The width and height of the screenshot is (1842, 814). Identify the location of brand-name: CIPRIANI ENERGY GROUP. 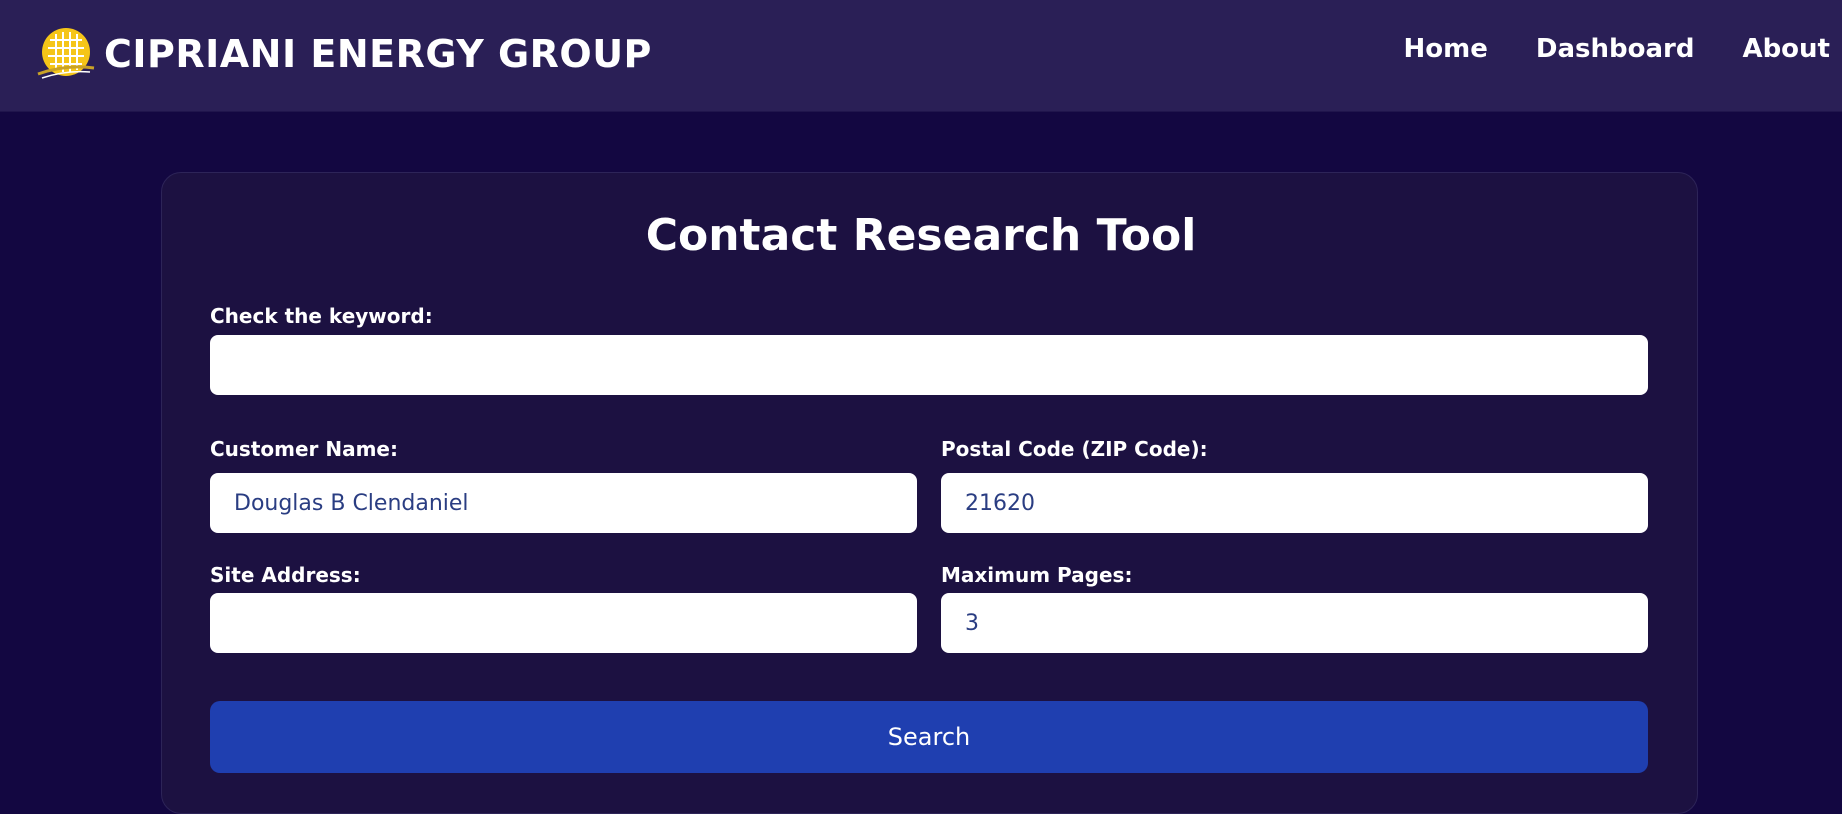
(378, 54).